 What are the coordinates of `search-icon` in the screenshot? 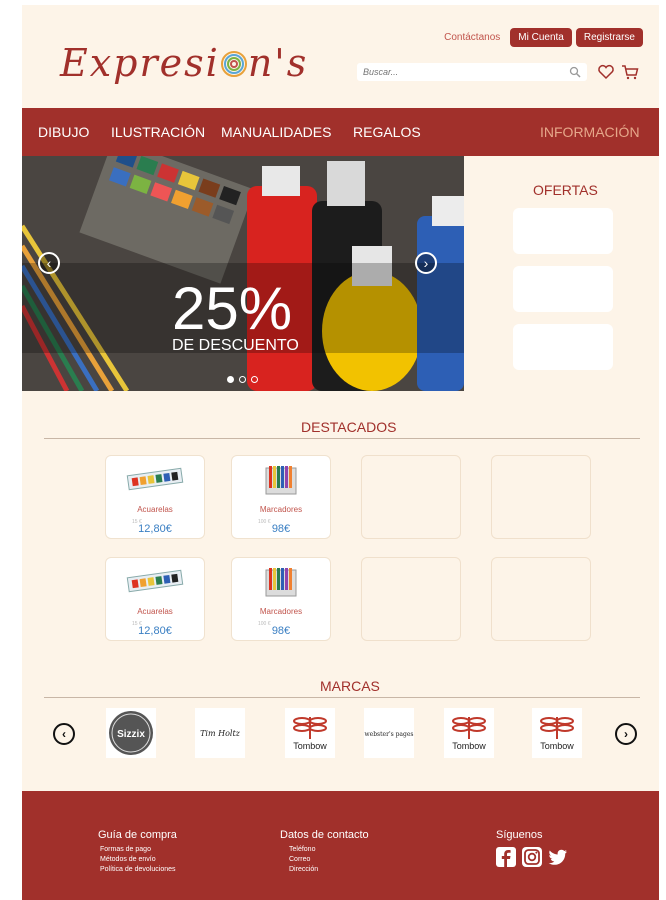 It's located at (575, 72).